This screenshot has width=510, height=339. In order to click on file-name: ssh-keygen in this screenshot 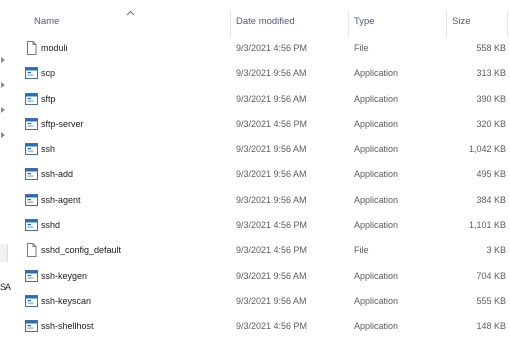, I will do `click(64, 276)`.